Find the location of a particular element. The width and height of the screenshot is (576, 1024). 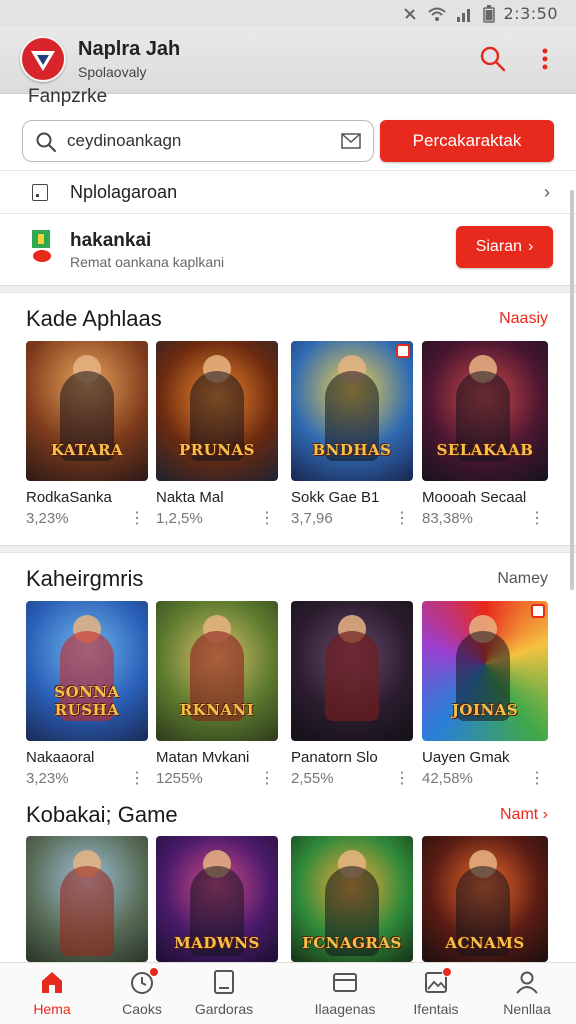

game-card: SELAKAAB Moooah Secaal 83,38% ⋮ is located at coordinates (485, 435).